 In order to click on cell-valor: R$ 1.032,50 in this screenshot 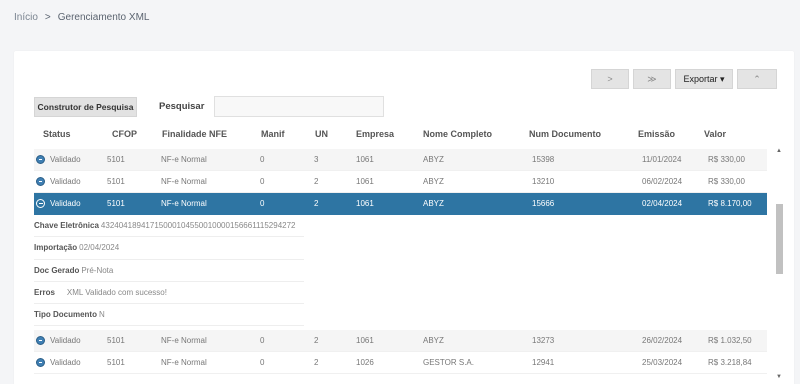, I will do `click(730, 340)`.